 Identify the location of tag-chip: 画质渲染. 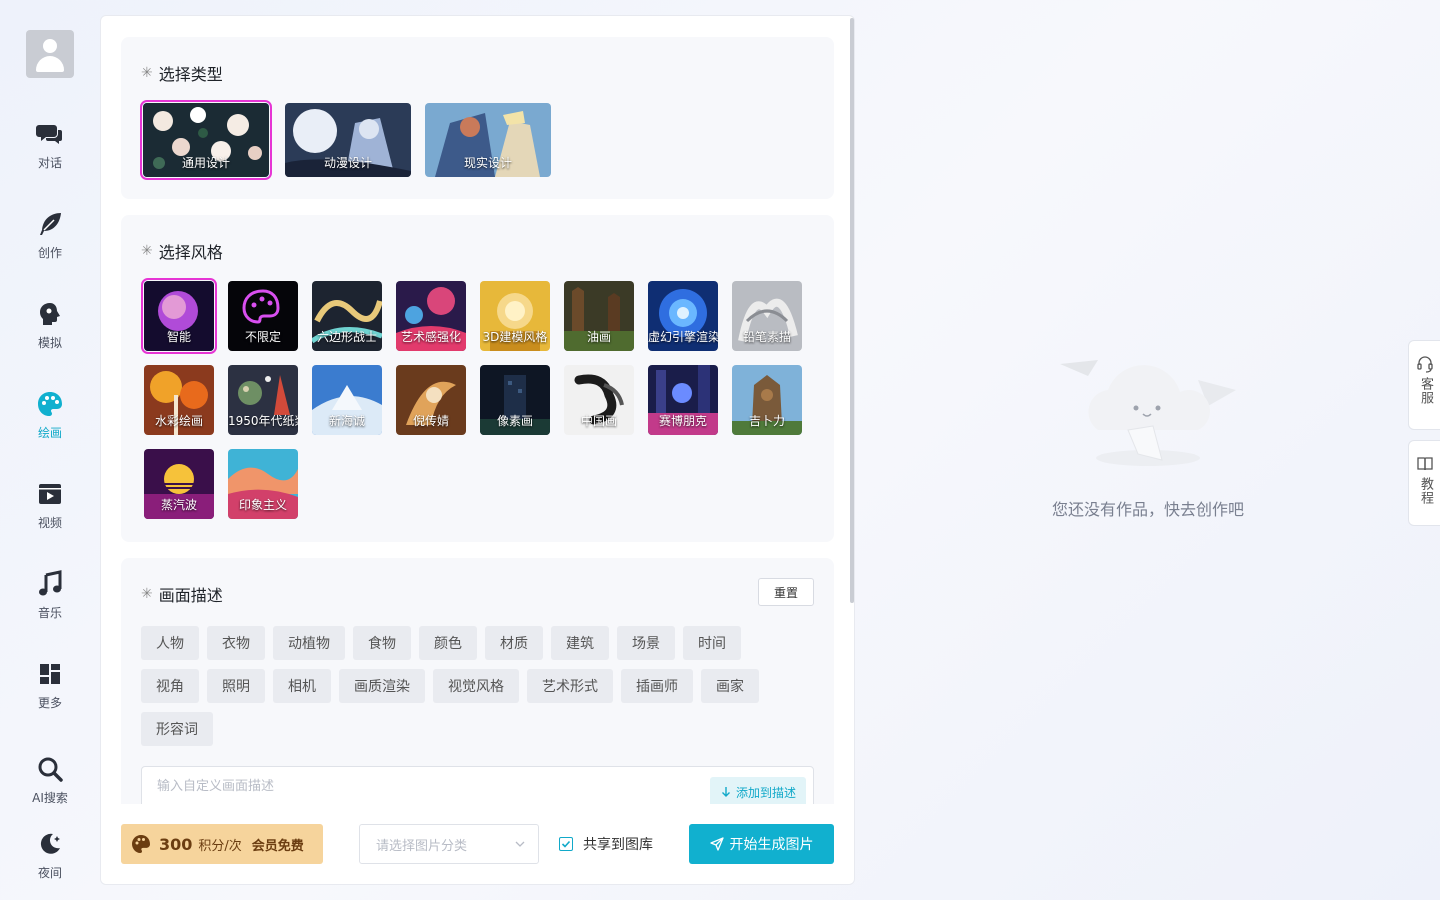
(382, 686).